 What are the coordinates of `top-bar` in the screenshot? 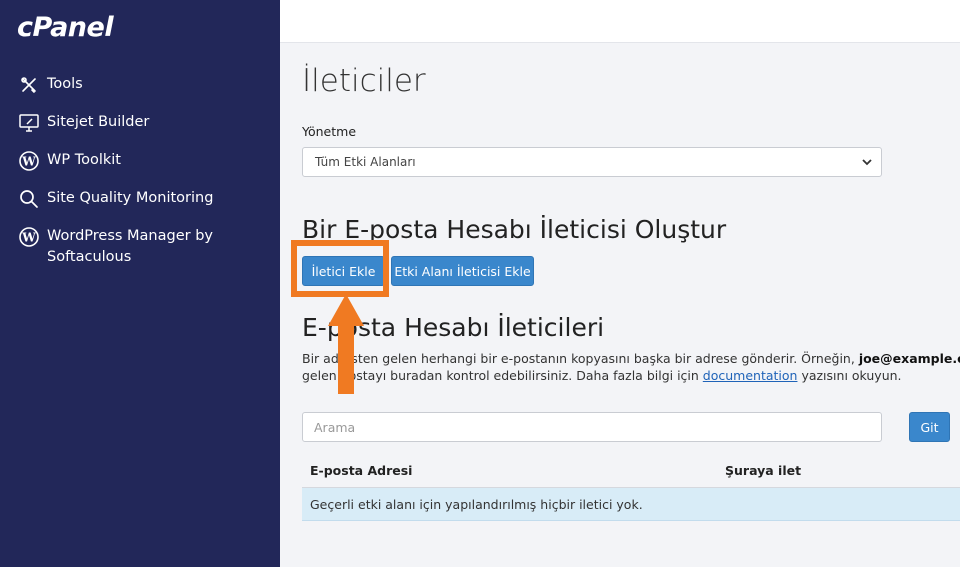 It's located at (620, 21).